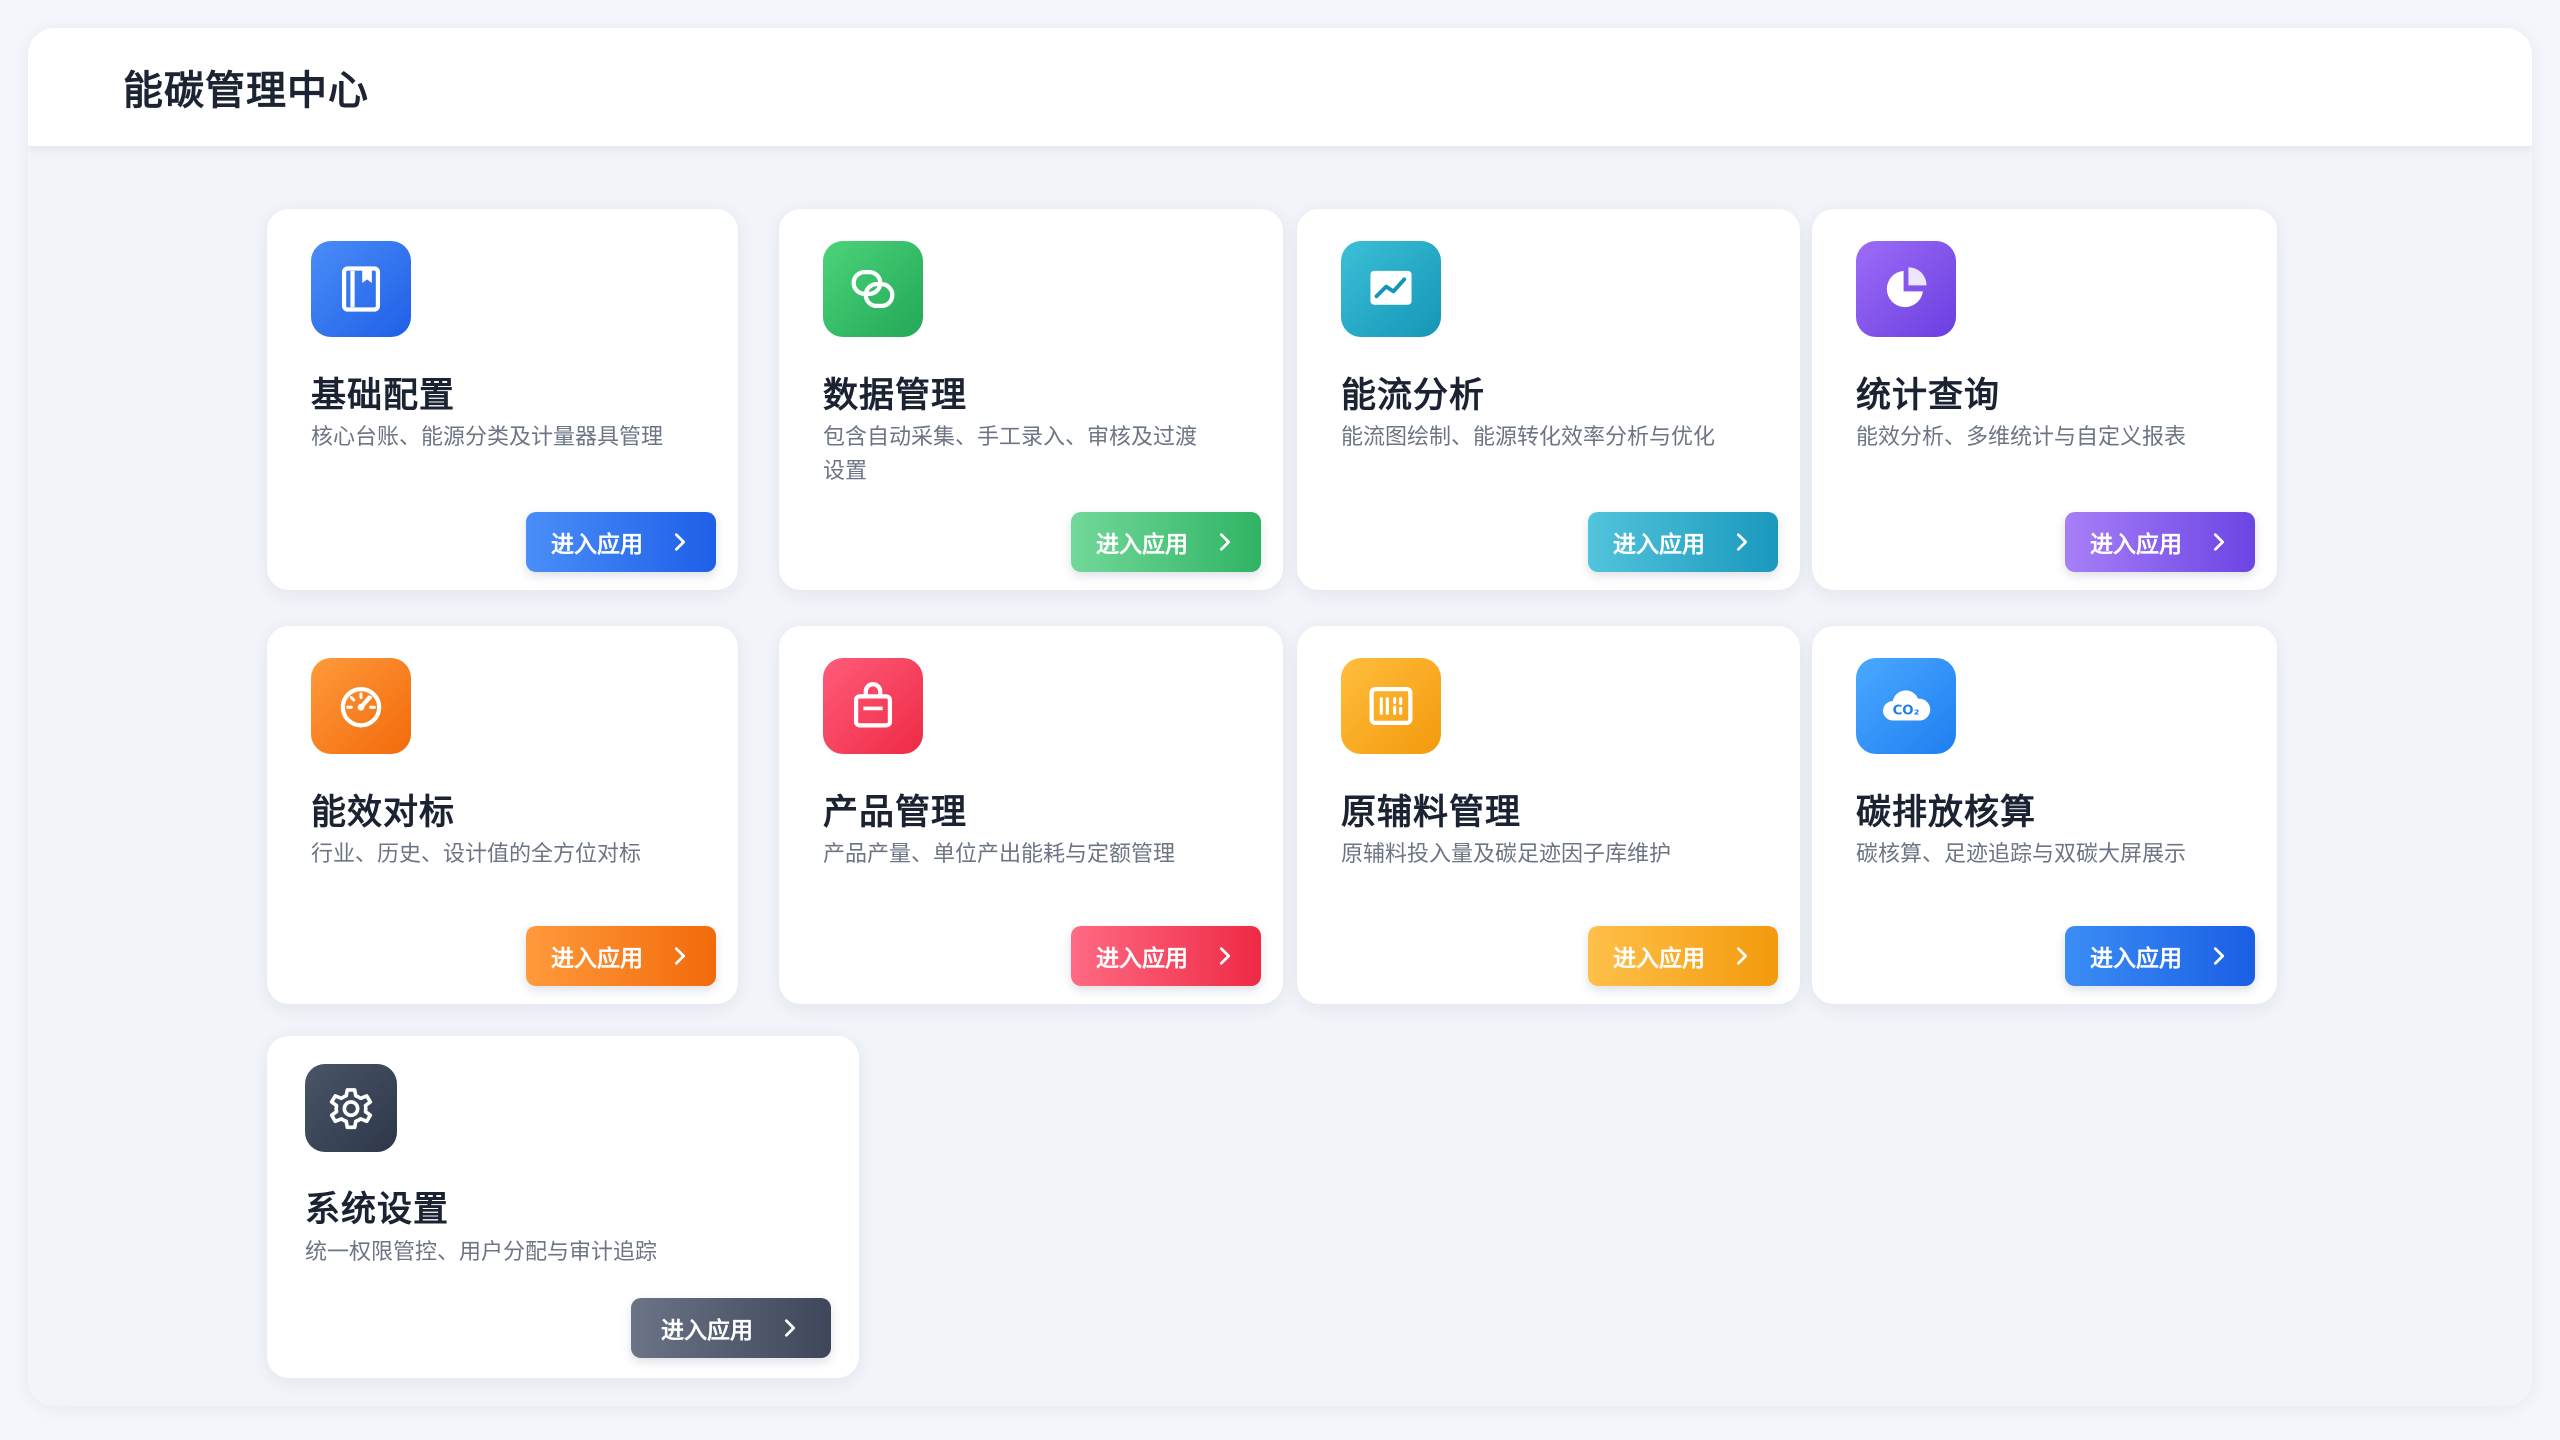 This screenshot has width=2560, height=1440. What do you see at coordinates (377, 1210) in the screenshot?
I see `card-title: 系统设置` at bounding box center [377, 1210].